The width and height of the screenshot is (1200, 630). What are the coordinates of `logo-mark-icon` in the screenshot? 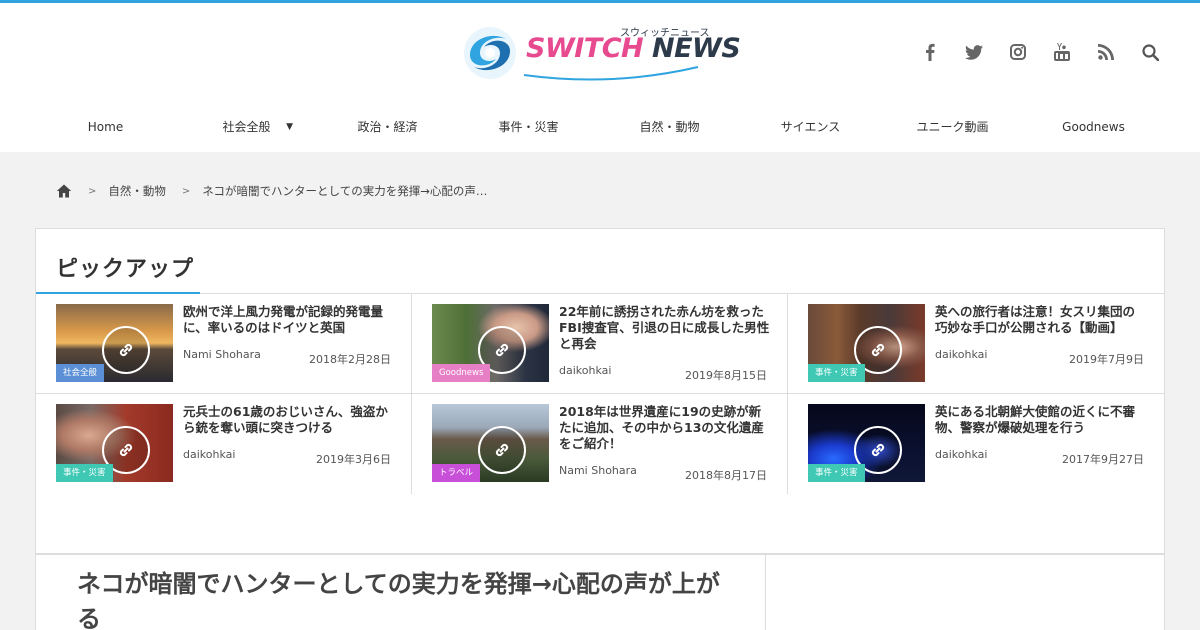 It's located at (490, 53).